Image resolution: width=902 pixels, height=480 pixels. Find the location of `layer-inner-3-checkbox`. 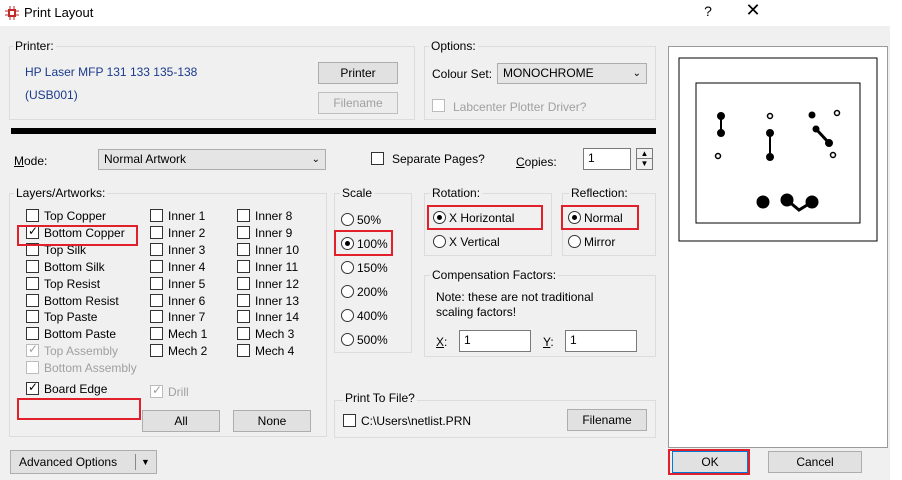

layer-inner-3-checkbox is located at coordinates (156, 249).